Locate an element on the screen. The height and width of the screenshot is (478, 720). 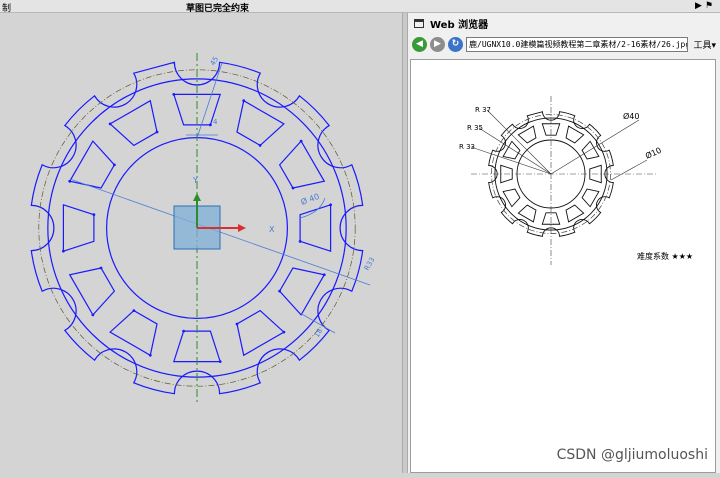
dim-top-right: 45 is located at coordinates (214, 61).